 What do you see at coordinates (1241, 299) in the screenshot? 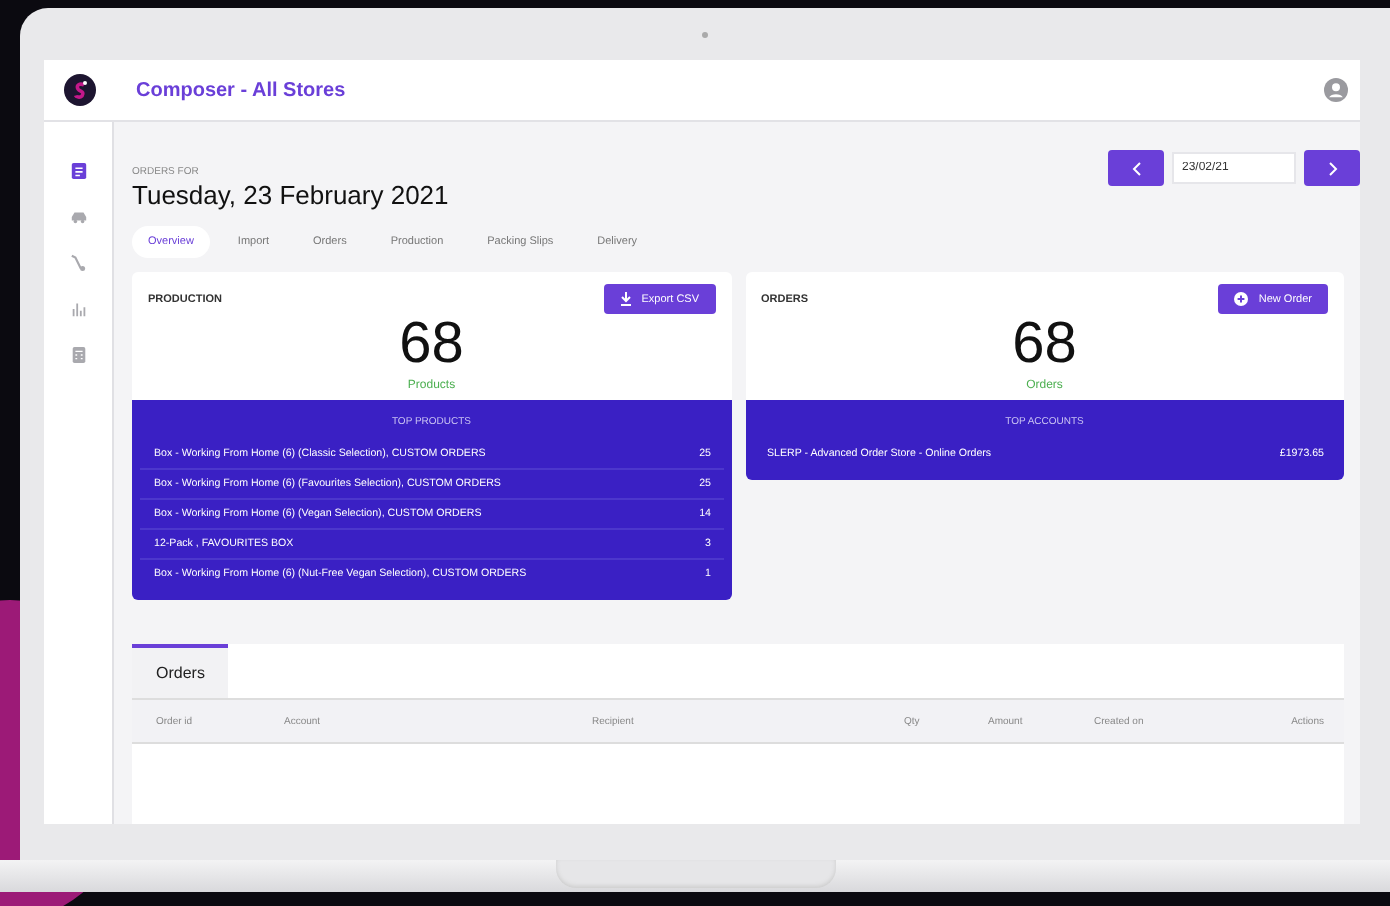
I see `plus-circle-icon` at bounding box center [1241, 299].